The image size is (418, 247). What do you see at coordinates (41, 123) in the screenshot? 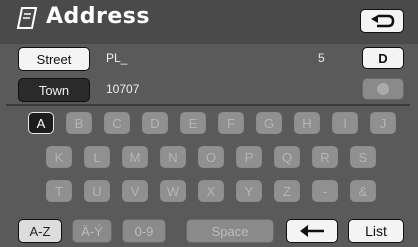
I see `key-a: A` at bounding box center [41, 123].